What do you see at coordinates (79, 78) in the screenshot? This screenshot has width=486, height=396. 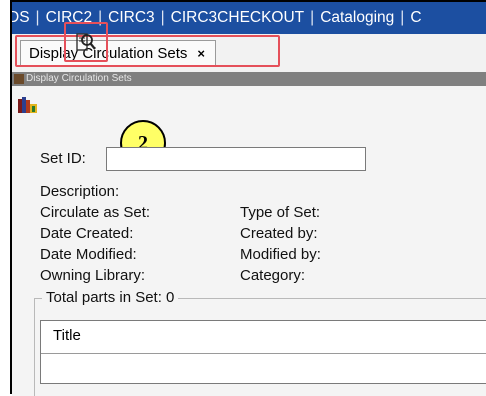 I see `window-title: Display Circulation Sets` at bounding box center [79, 78].